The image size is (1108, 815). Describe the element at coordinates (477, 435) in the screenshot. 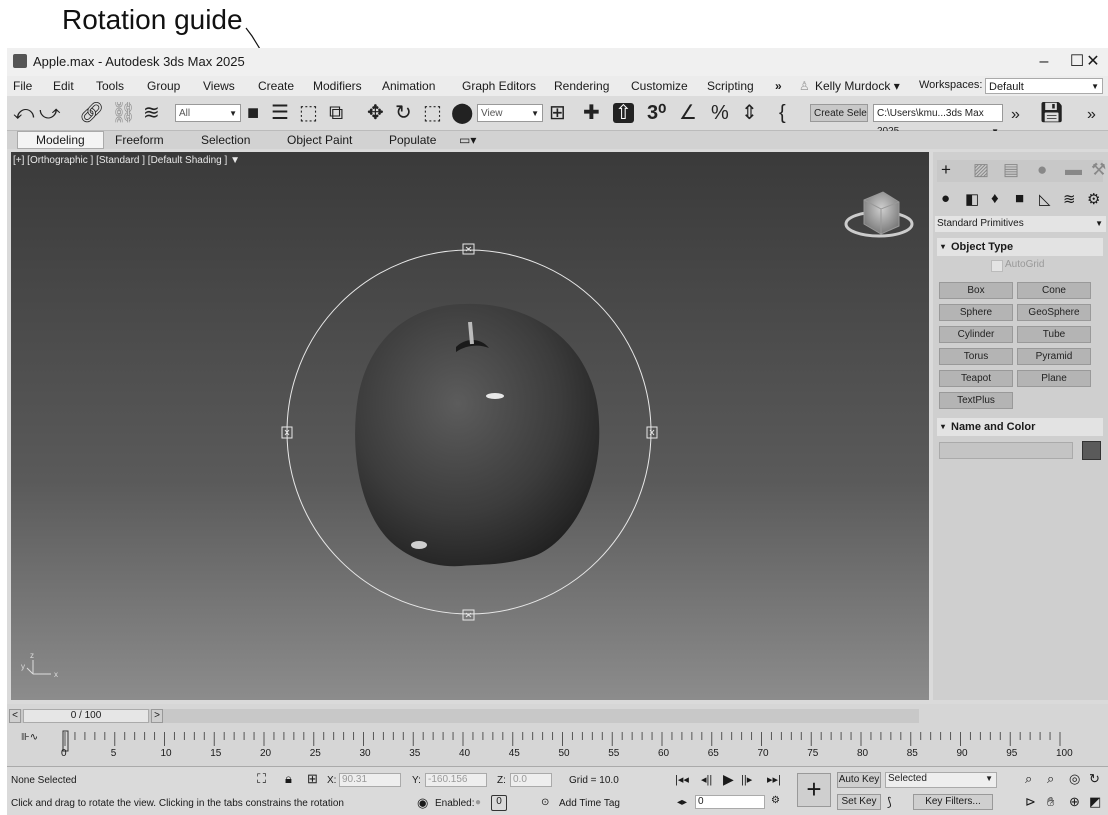

I see `apple-object` at that location.